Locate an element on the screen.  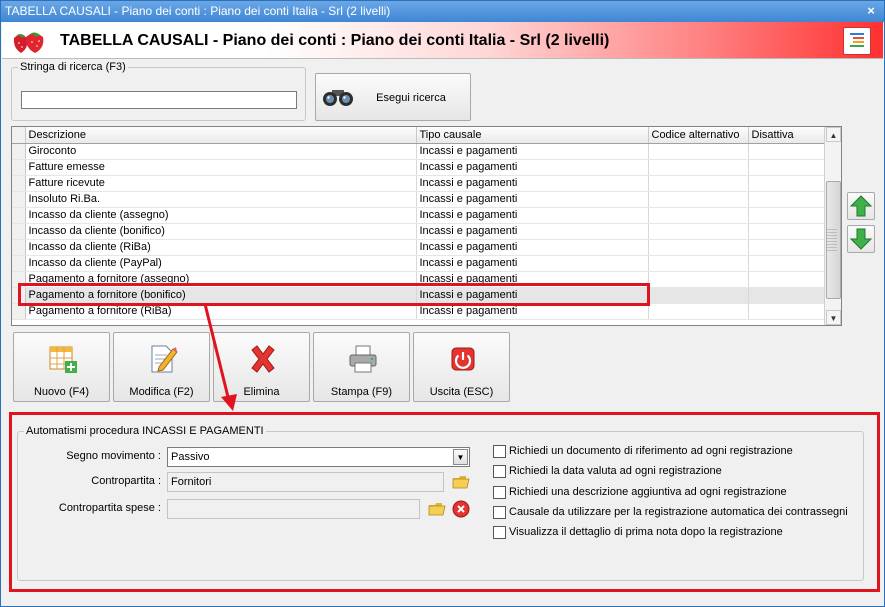
cell-descrizione: Incasso da cliente (PayPal) is located at coordinates (221, 263).